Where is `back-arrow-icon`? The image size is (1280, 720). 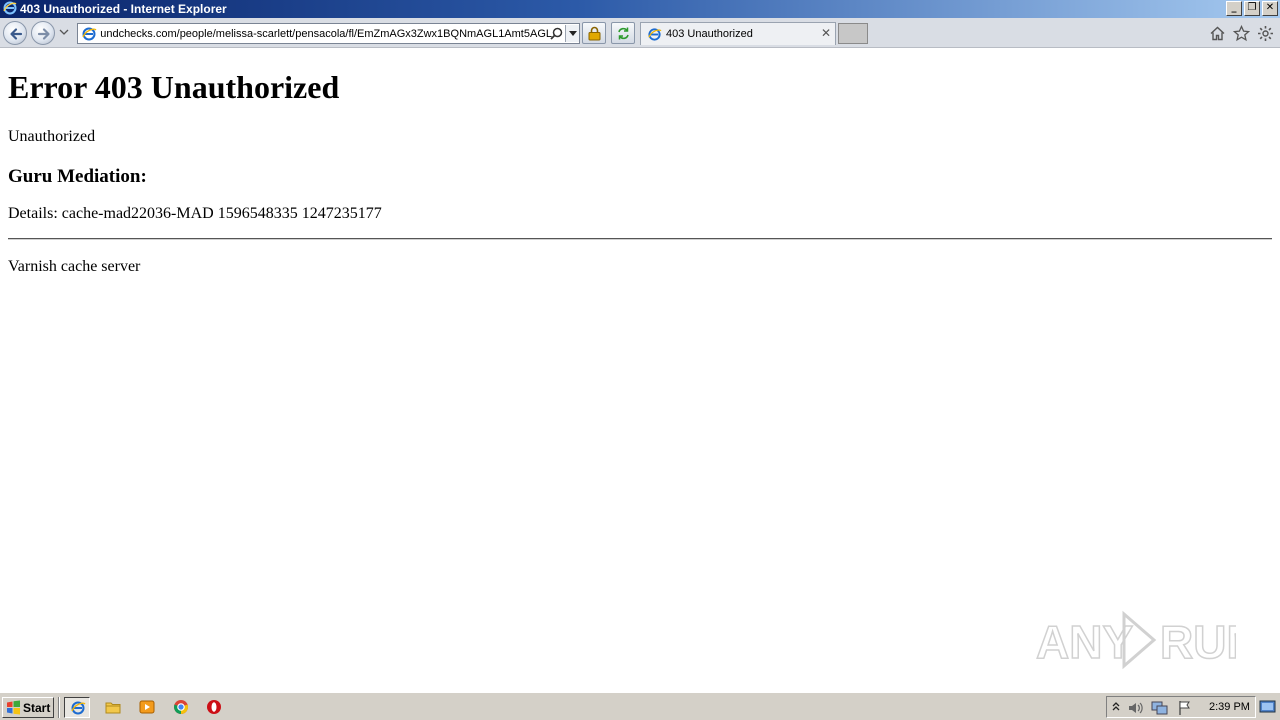 back-arrow-icon is located at coordinates (16, 34).